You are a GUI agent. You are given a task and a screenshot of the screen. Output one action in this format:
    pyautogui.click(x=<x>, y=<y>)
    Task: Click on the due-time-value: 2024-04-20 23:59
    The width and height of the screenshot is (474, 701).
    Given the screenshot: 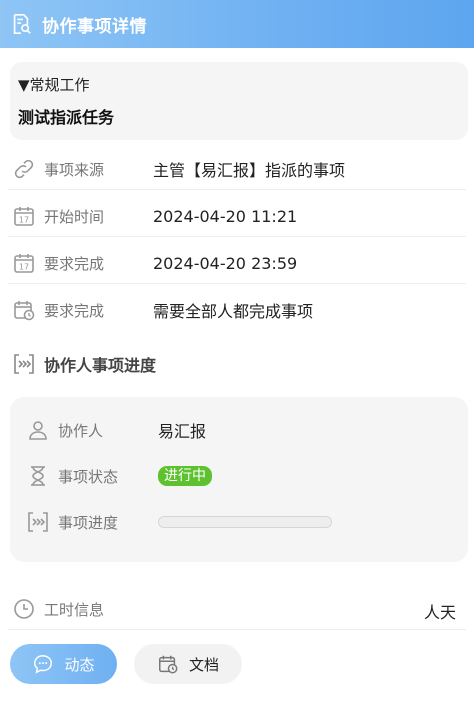 What is the action you would take?
    pyautogui.click(x=225, y=263)
    